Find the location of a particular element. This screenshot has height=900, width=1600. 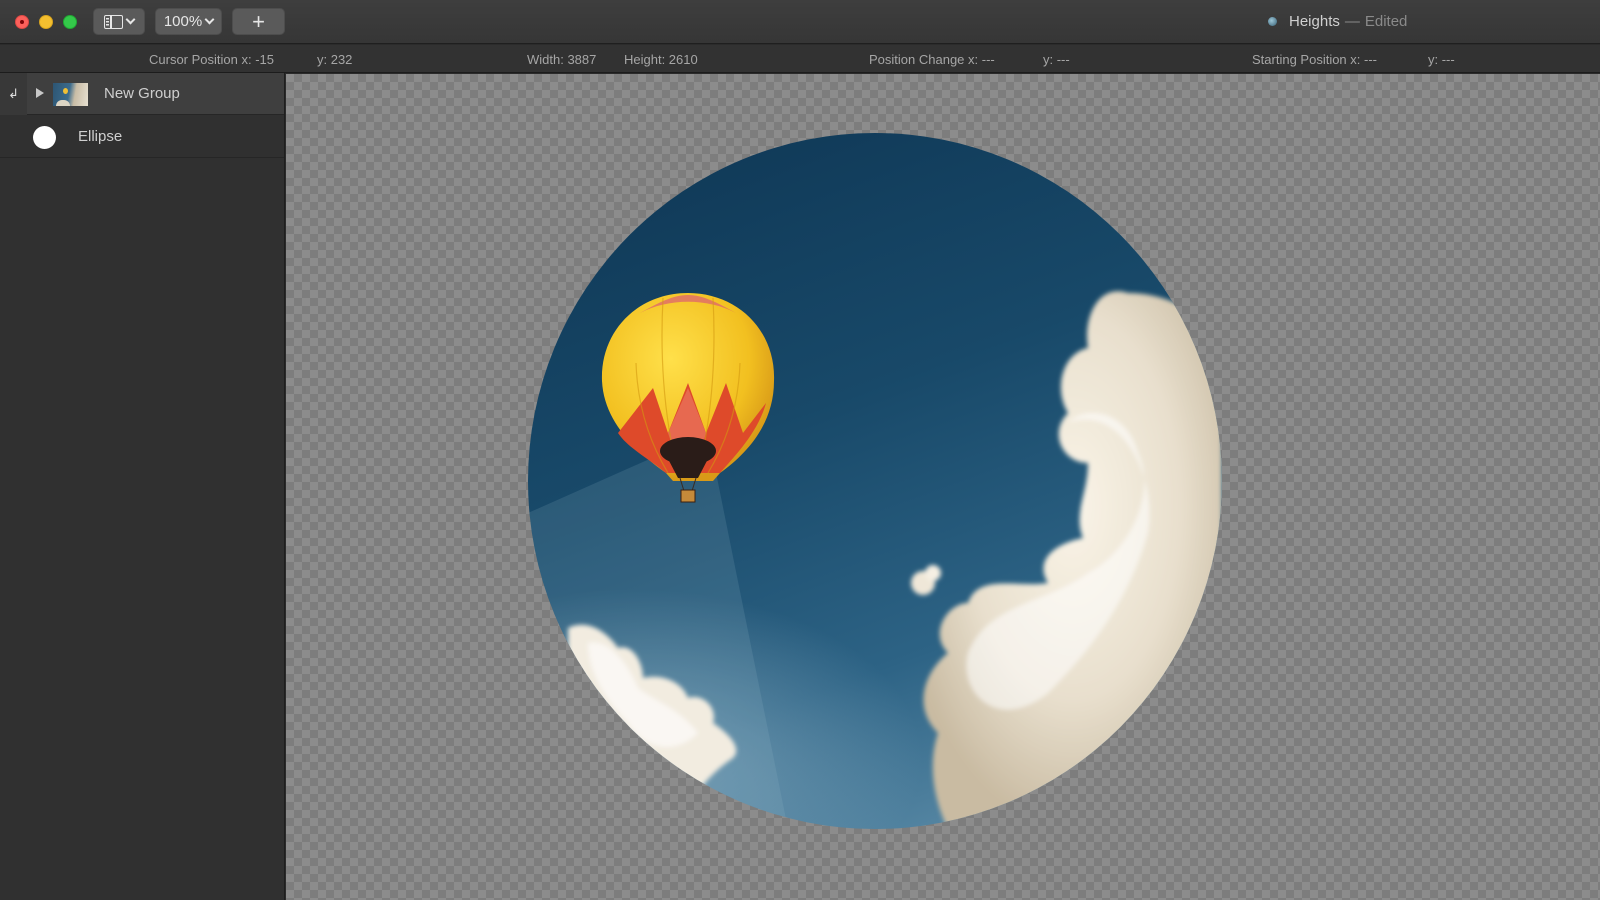

ellipse-shape-icon is located at coordinates (44, 137).